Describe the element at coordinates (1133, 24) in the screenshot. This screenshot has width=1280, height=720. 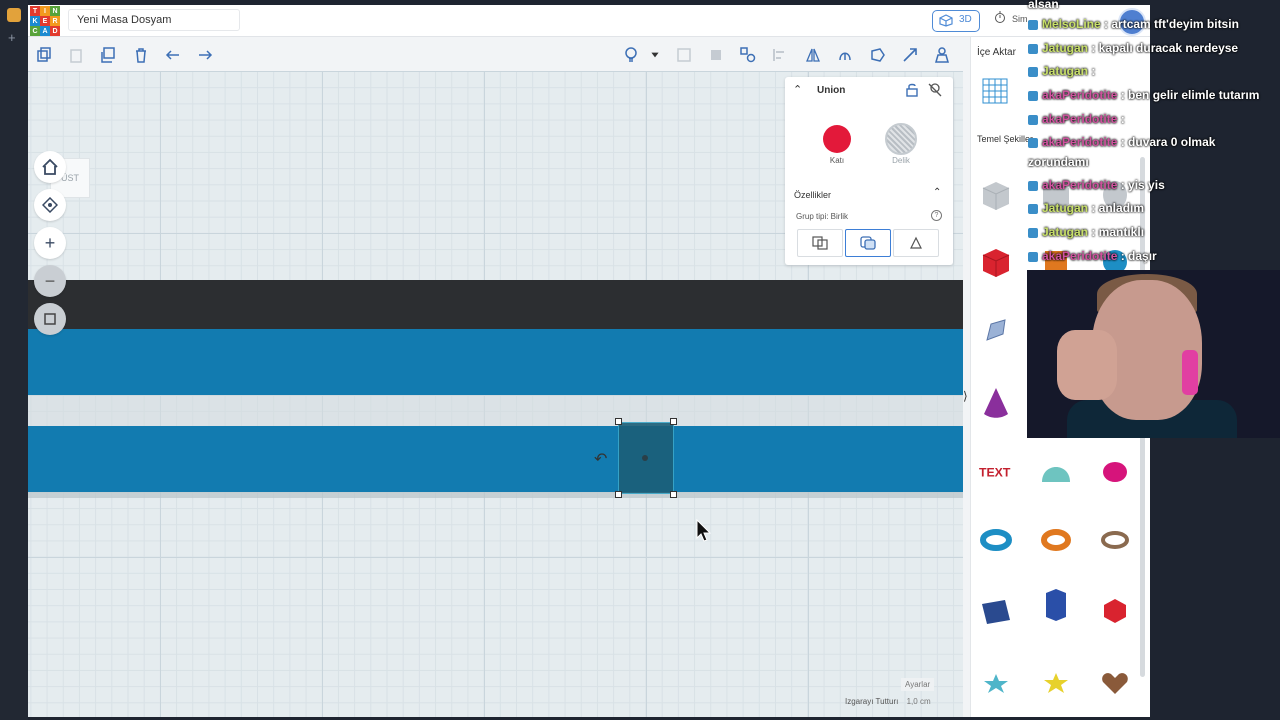
I see `chat-message: MelsoLine : artcam tft'deyim bitsin` at that location.